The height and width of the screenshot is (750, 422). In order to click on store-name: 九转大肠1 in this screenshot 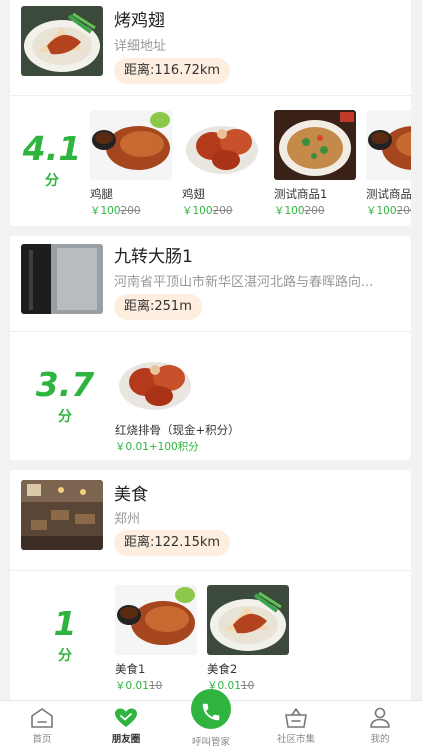, I will do `click(153, 257)`.